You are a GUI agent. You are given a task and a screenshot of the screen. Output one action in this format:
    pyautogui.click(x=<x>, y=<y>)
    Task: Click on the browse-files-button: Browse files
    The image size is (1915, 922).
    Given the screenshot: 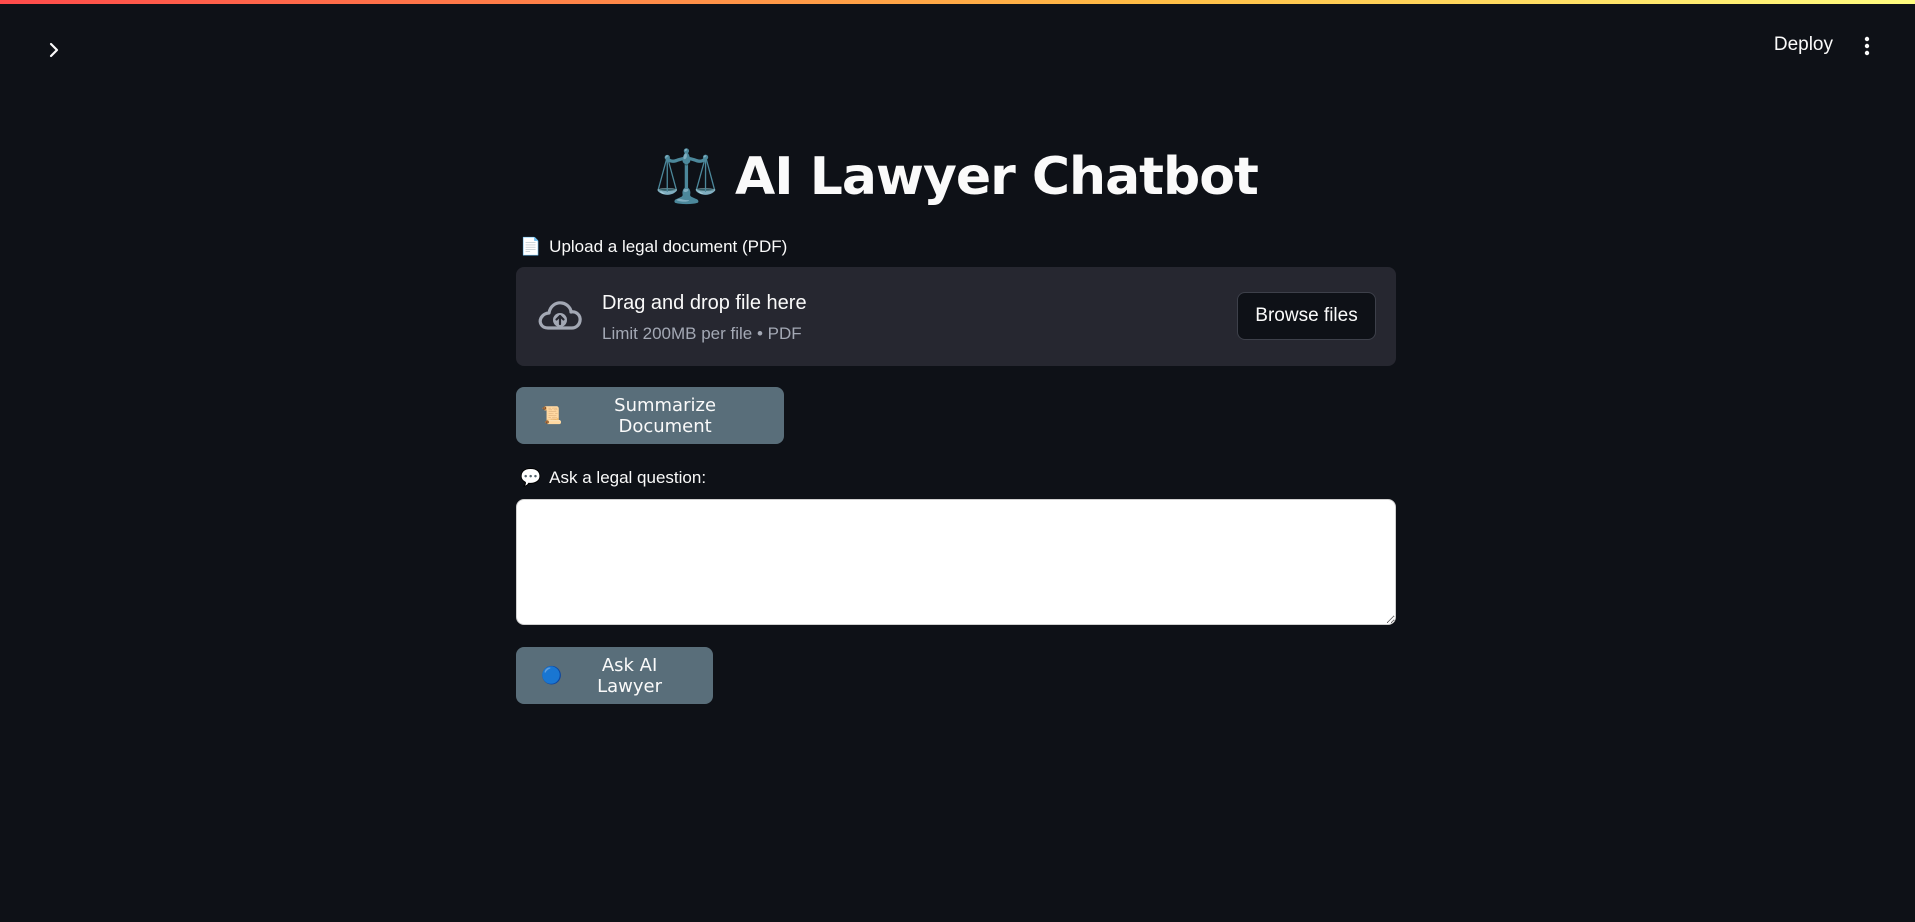 What is the action you would take?
    pyautogui.click(x=1306, y=316)
    